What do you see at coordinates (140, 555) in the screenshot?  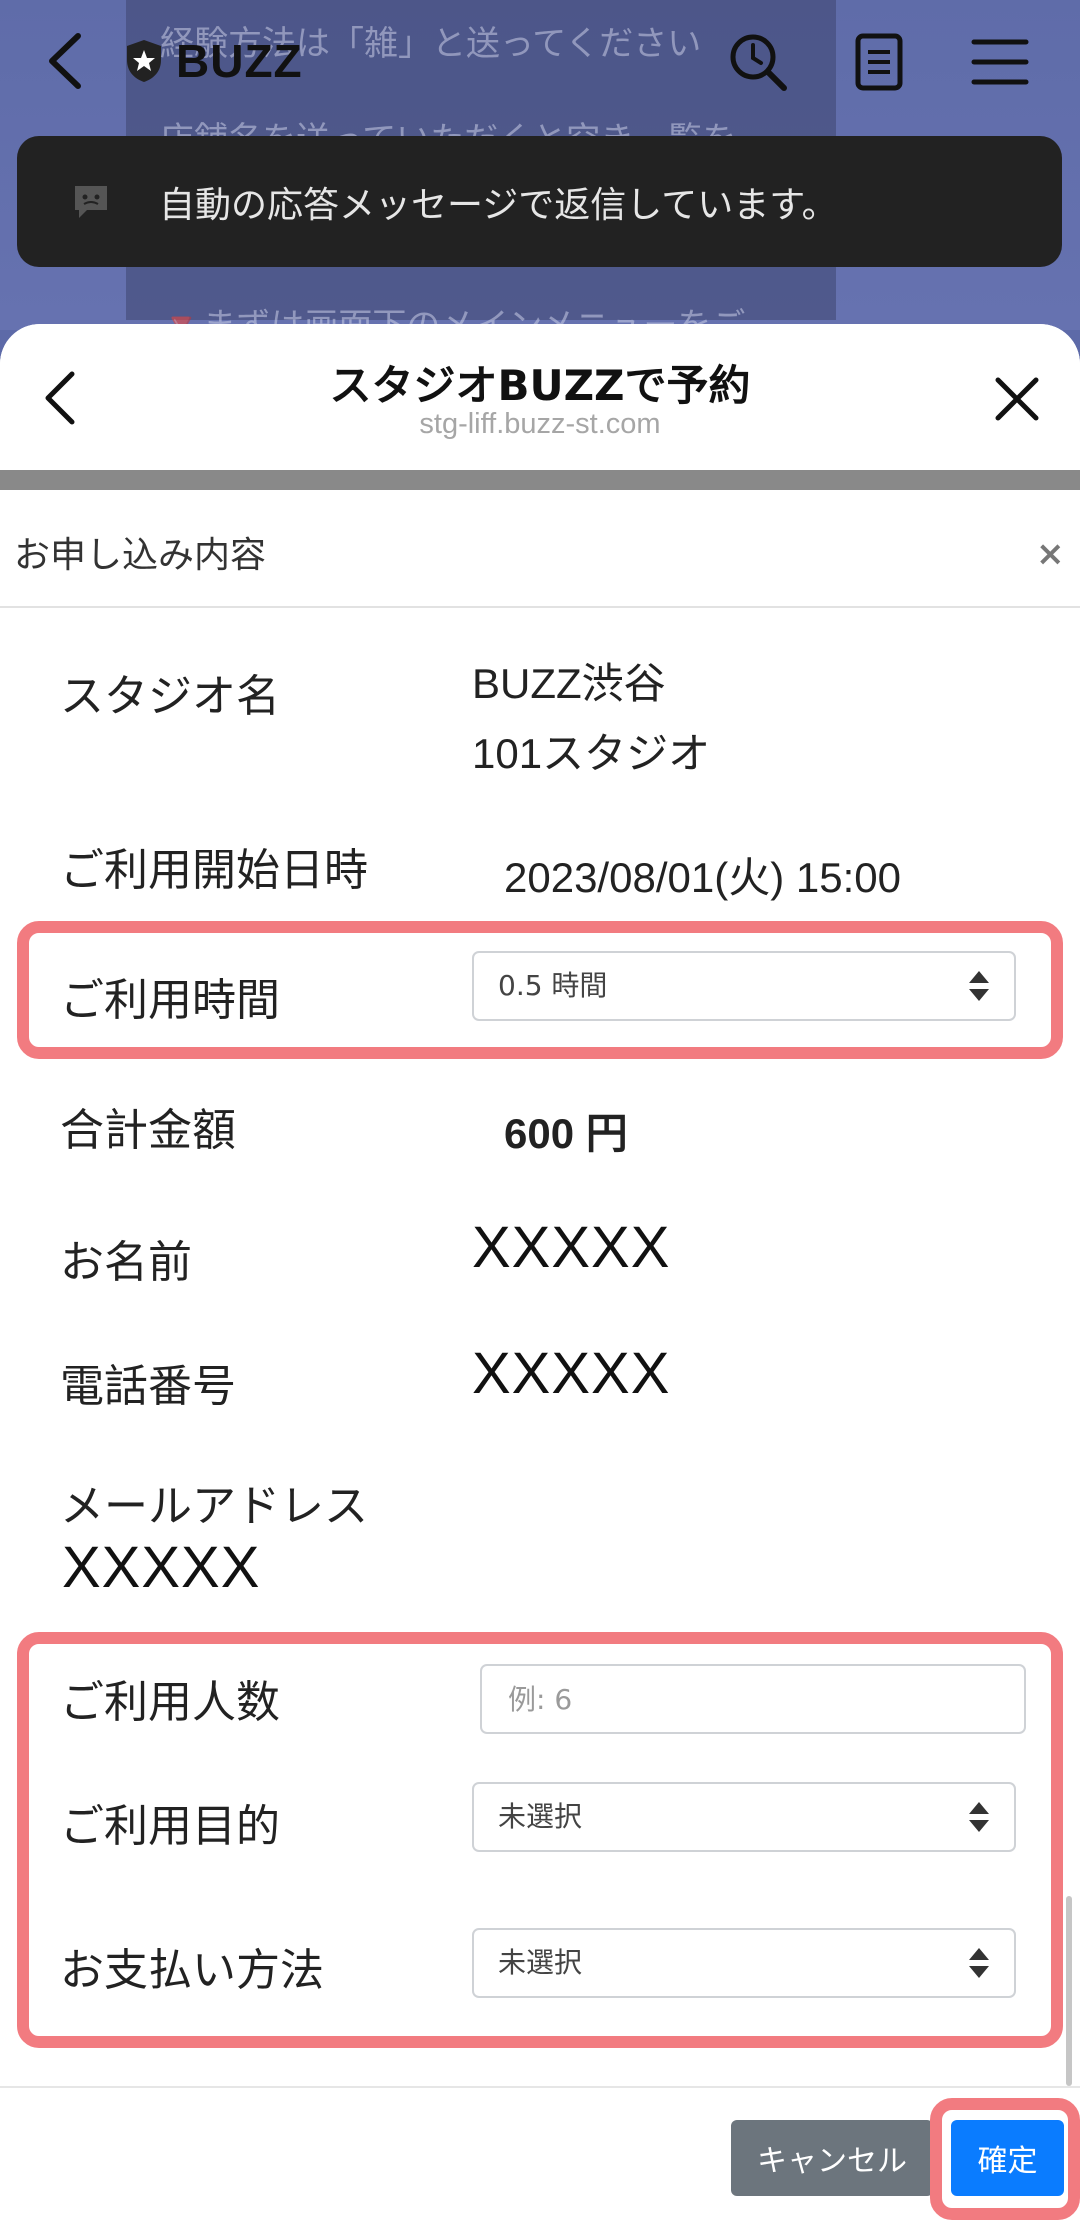 I see `modal-title: お申し込み内容` at bounding box center [140, 555].